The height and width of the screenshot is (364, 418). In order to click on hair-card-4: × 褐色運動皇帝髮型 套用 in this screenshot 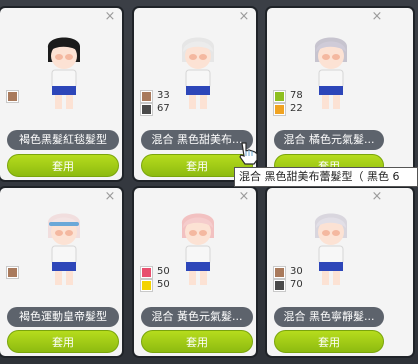, I will do `click(62, 272)`.